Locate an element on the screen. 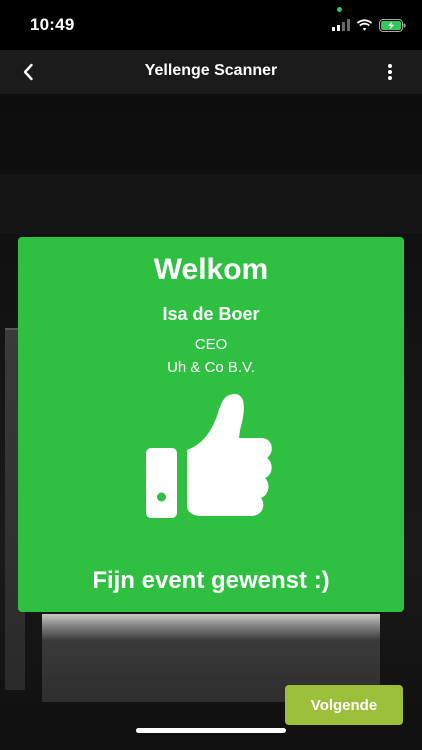 The height and width of the screenshot is (750, 422). status-time: 10:49 is located at coordinates (52, 24).